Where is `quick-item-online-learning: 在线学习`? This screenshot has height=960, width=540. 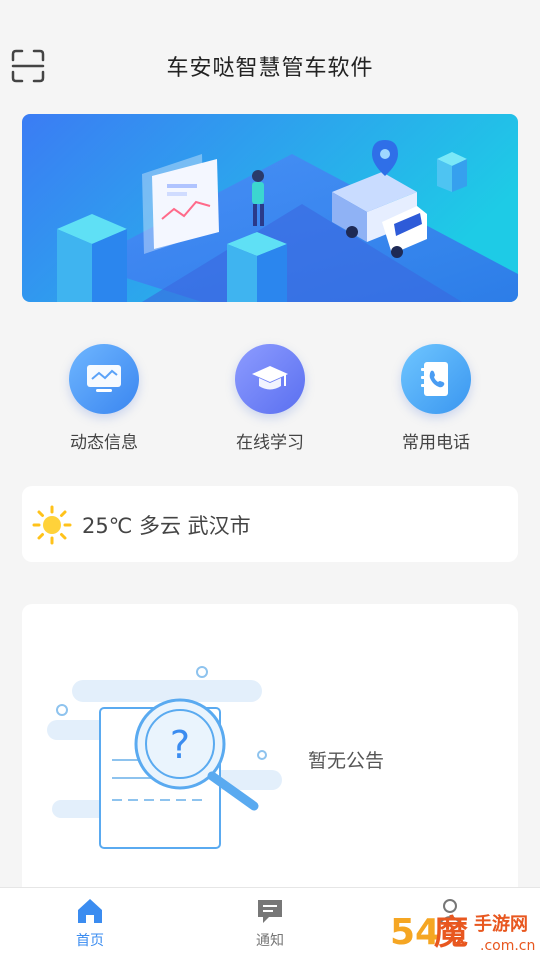
quick-item-online-learning: 在线学习 is located at coordinates (270, 396).